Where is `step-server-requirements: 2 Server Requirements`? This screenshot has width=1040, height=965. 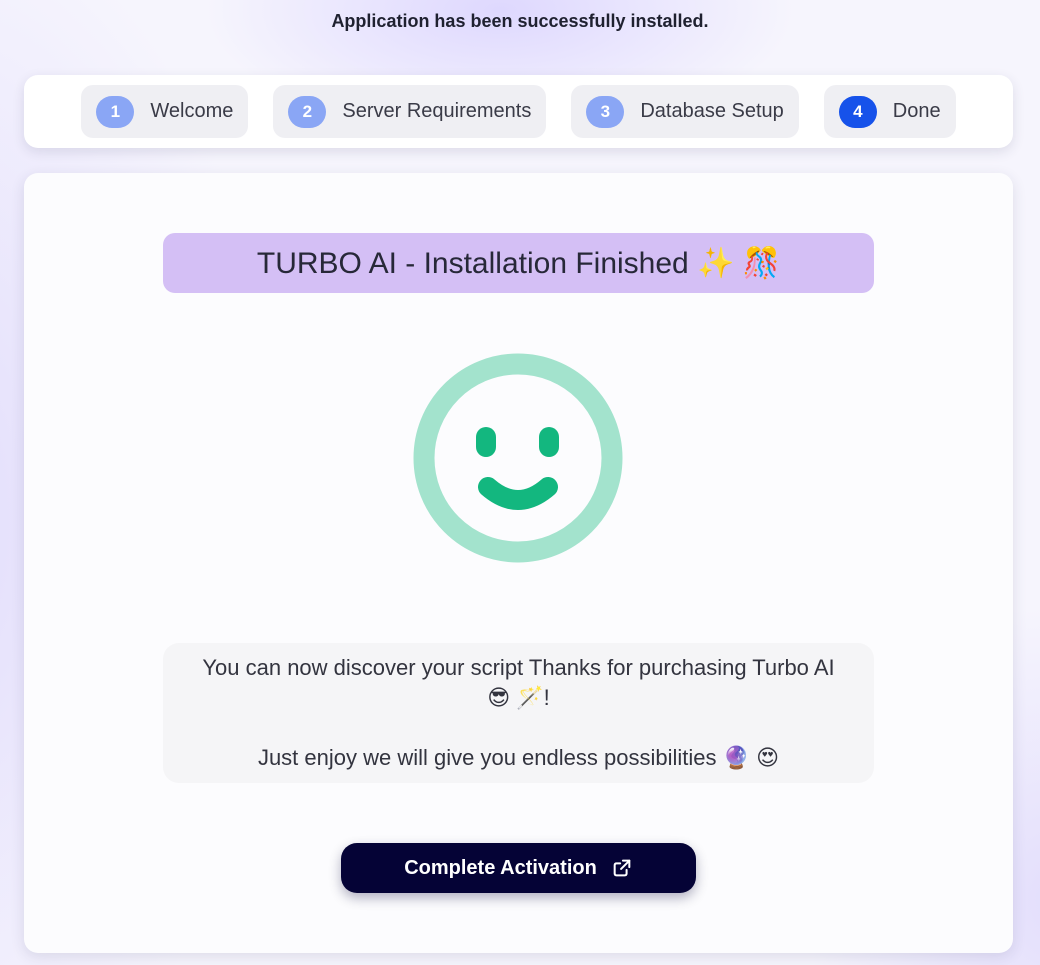
step-server-requirements: 2 Server Requirements is located at coordinates (410, 111).